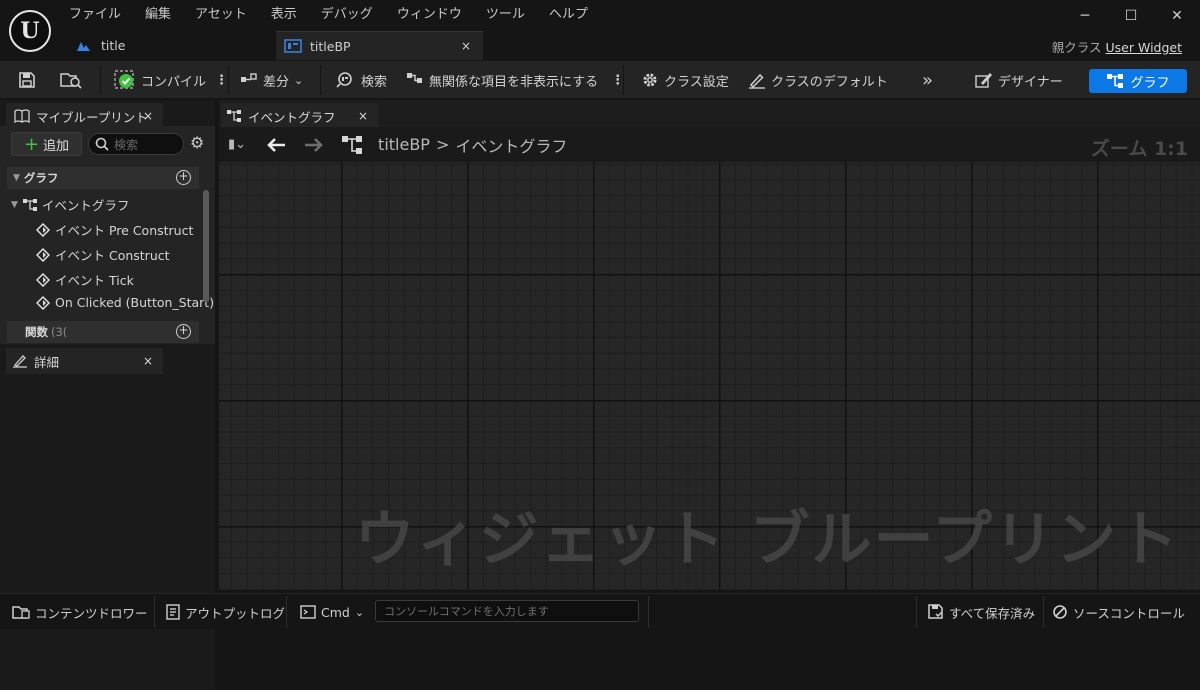  What do you see at coordinates (927, 80) in the screenshot?
I see `more-toolbar-icon: »` at bounding box center [927, 80].